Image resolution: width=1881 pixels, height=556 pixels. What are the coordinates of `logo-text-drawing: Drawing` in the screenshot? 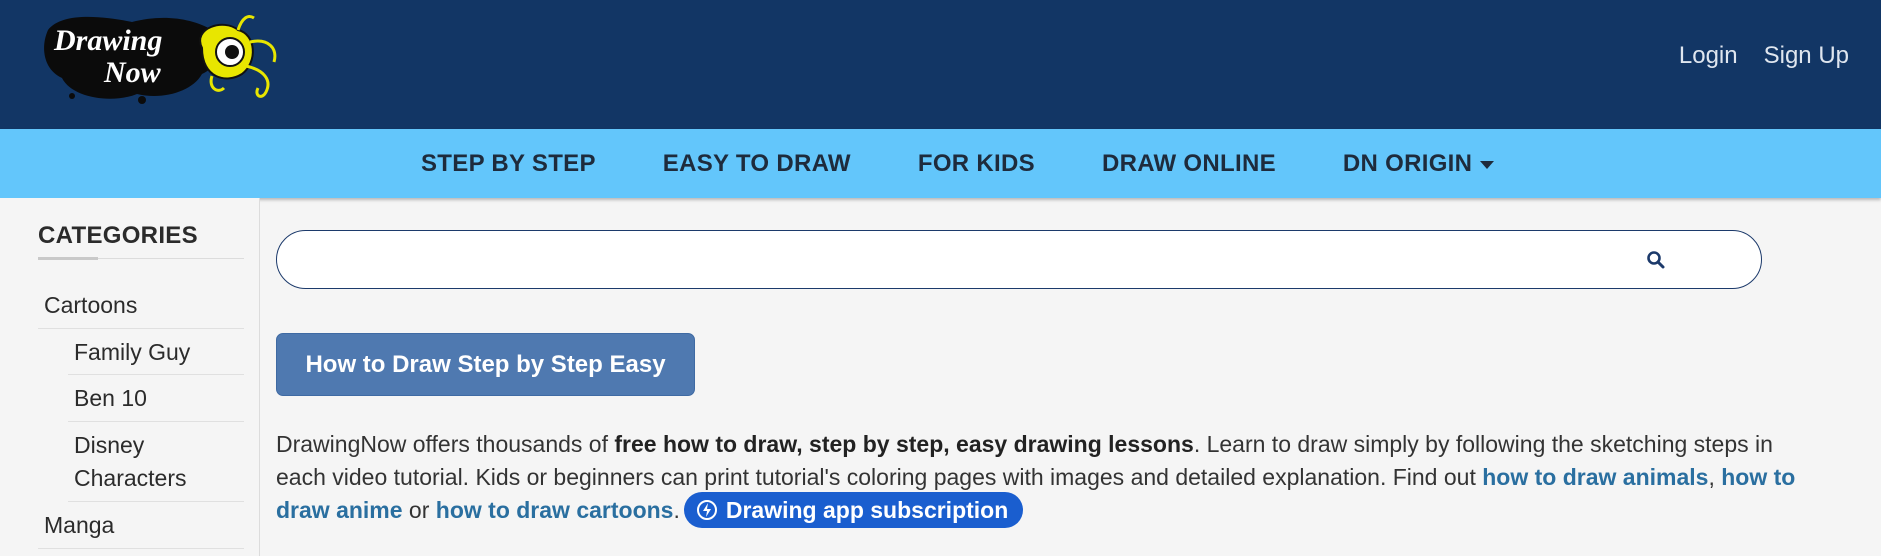 It's located at (107, 40).